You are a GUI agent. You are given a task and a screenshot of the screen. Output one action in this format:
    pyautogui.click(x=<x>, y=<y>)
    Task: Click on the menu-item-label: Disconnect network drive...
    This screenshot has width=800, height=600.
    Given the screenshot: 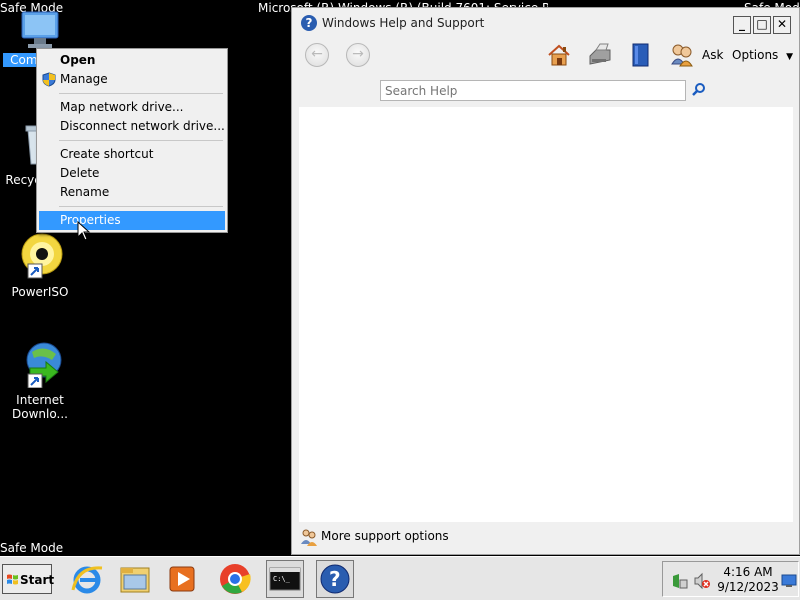 What is the action you would take?
    pyautogui.click(x=142, y=126)
    